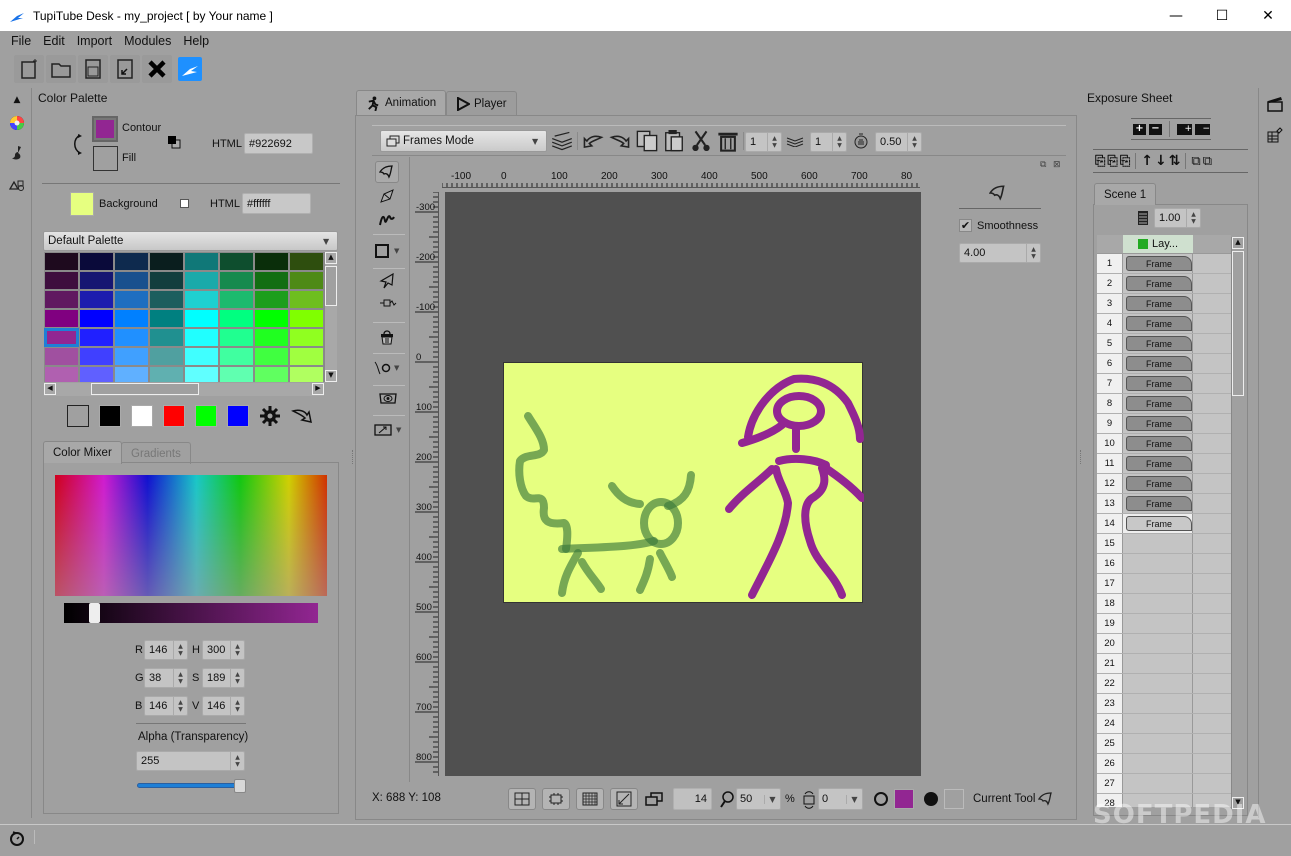  What do you see at coordinates (390, 251) in the screenshot?
I see `rectangle-tool-button: ▼` at bounding box center [390, 251].